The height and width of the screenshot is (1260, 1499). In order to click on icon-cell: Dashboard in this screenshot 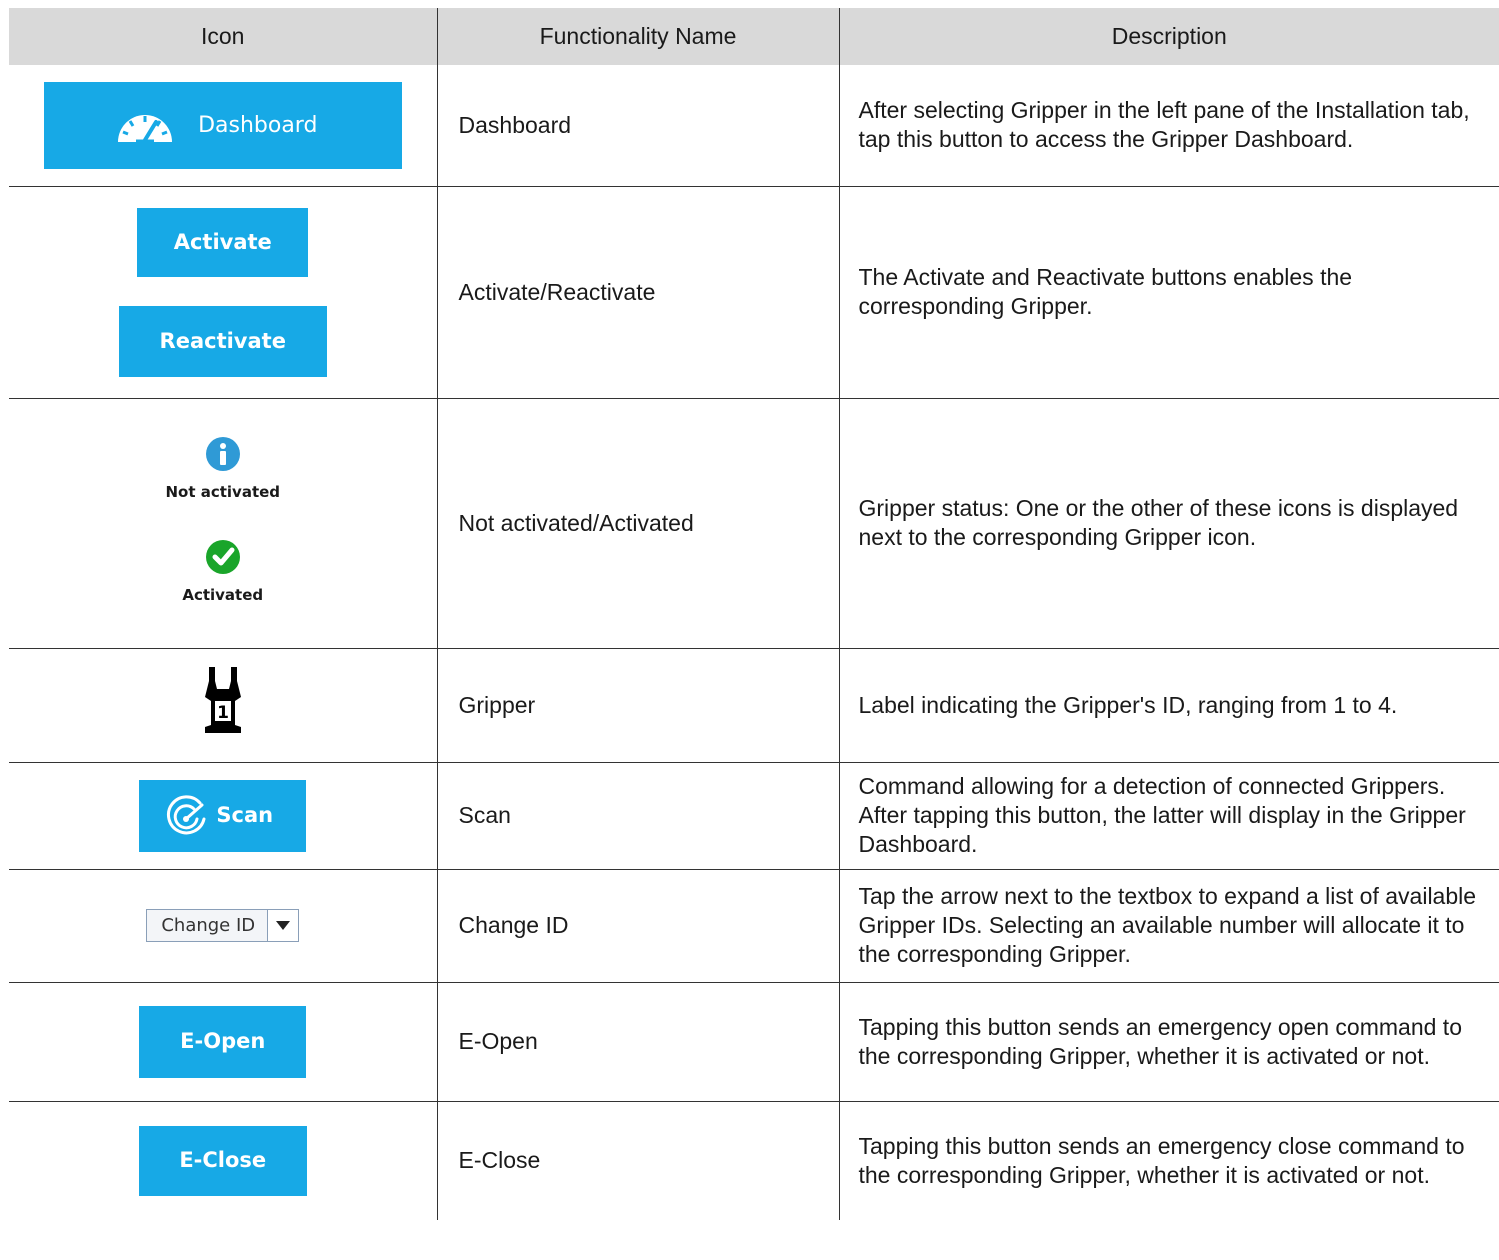, I will do `click(223, 126)`.